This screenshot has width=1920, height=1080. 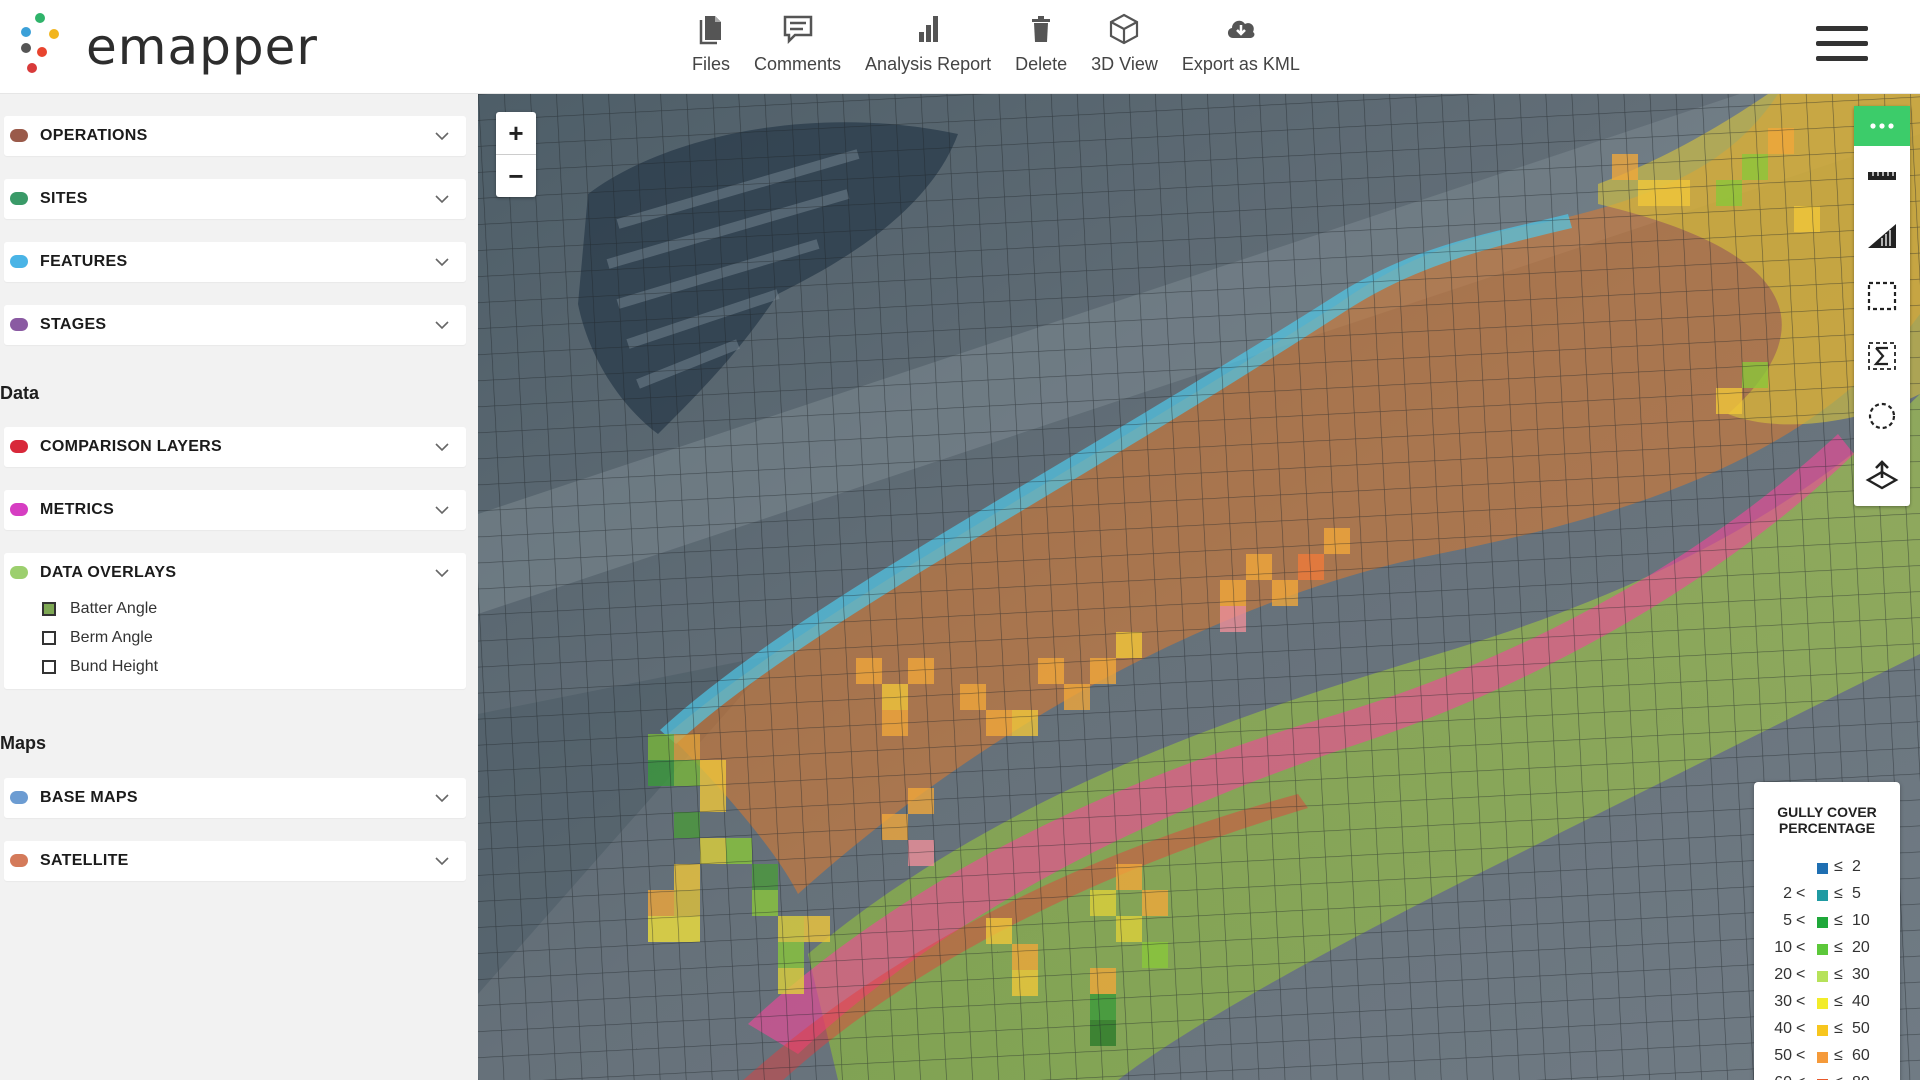 What do you see at coordinates (19, 572) in the screenshot?
I see `data-overlays-color-dot` at bounding box center [19, 572].